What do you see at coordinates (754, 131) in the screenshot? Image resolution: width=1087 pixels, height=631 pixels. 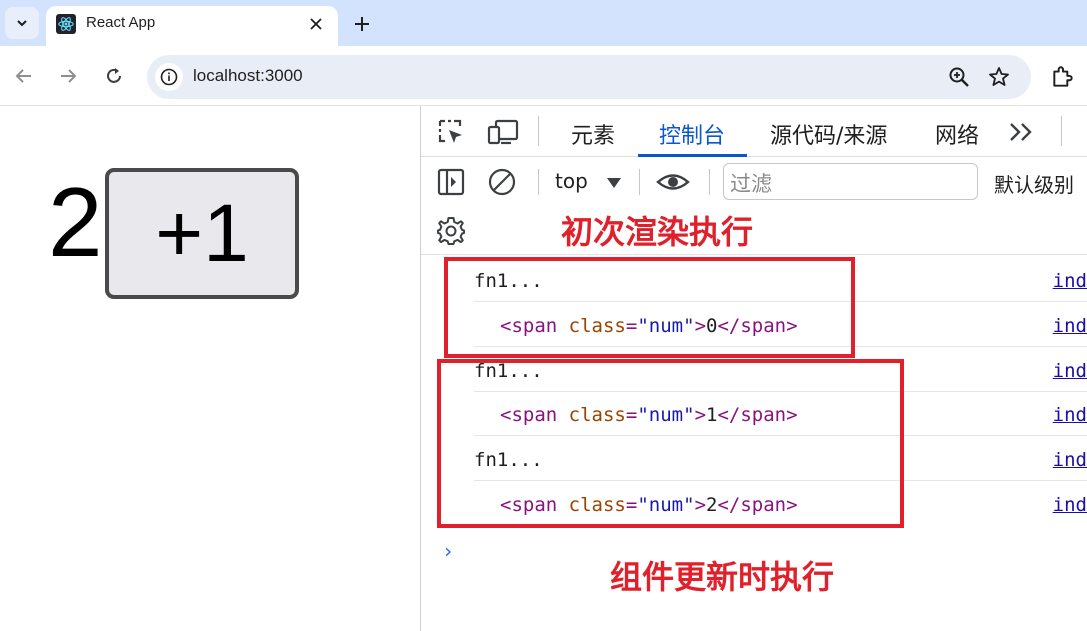 I see `devtools-tab-bar: 元素 控制台 源代码/来源 网络` at bounding box center [754, 131].